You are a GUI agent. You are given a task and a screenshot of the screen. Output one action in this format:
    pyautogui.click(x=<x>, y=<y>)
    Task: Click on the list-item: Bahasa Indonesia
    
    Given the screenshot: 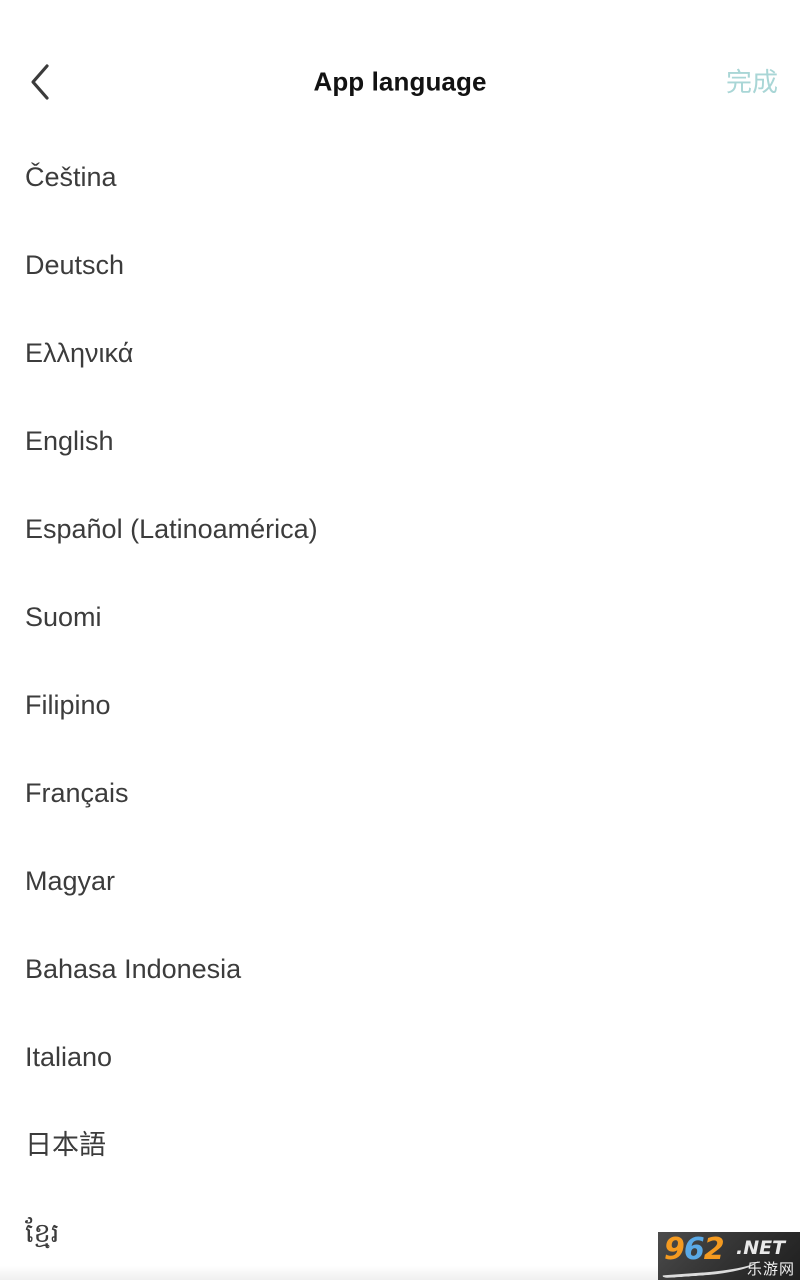 What is the action you would take?
    pyautogui.click(x=400, y=970)
    